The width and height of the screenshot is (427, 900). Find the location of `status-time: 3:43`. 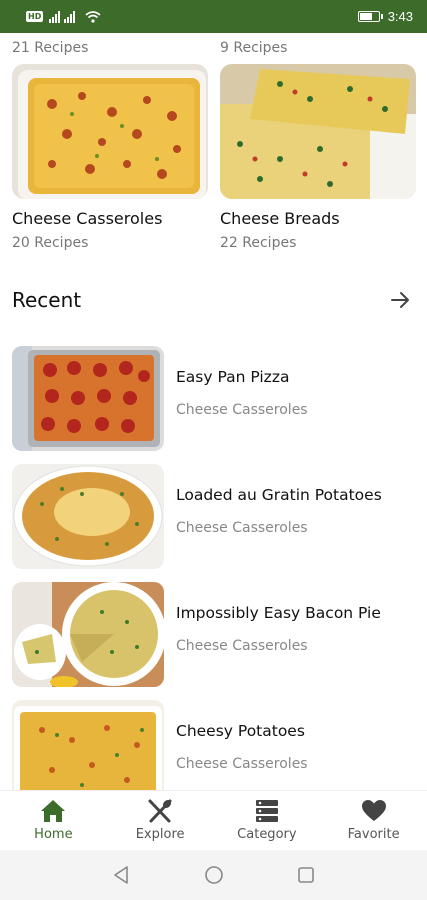

status-time: 3:43 is located at coordinates (400, 16).